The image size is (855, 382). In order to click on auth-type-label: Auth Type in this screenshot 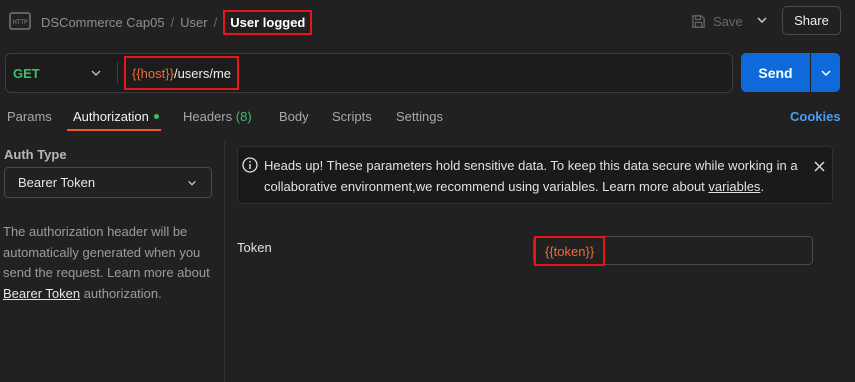, I will do `click(35, 154)`.